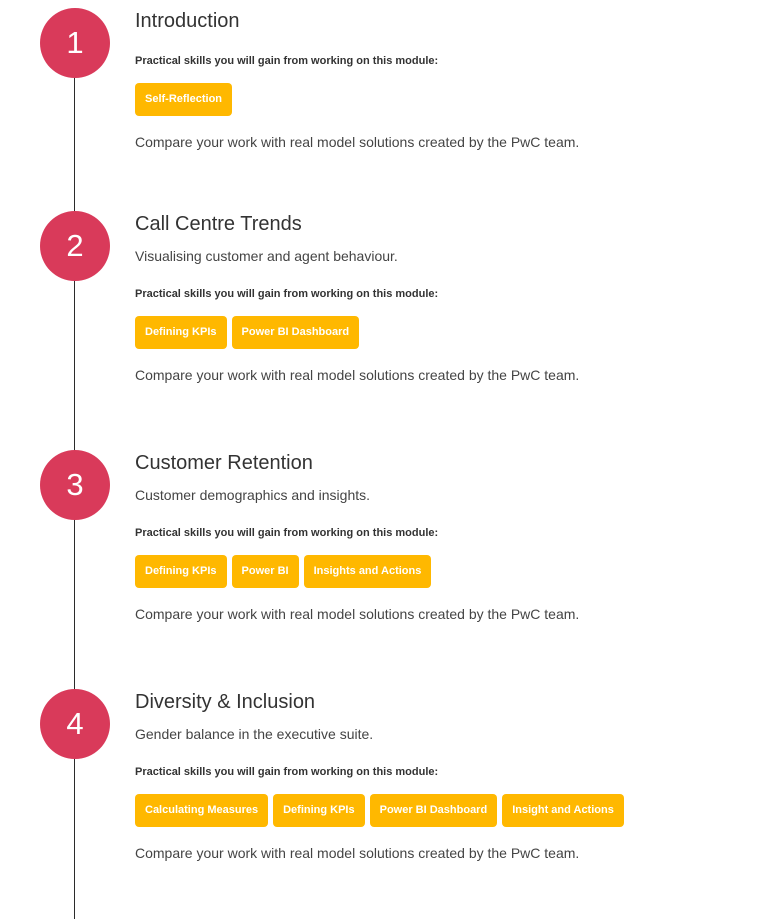 The height and width of the screenshot is (919, 778). I want to click on skill-tag: Insights and Actions, so click(367, 571).